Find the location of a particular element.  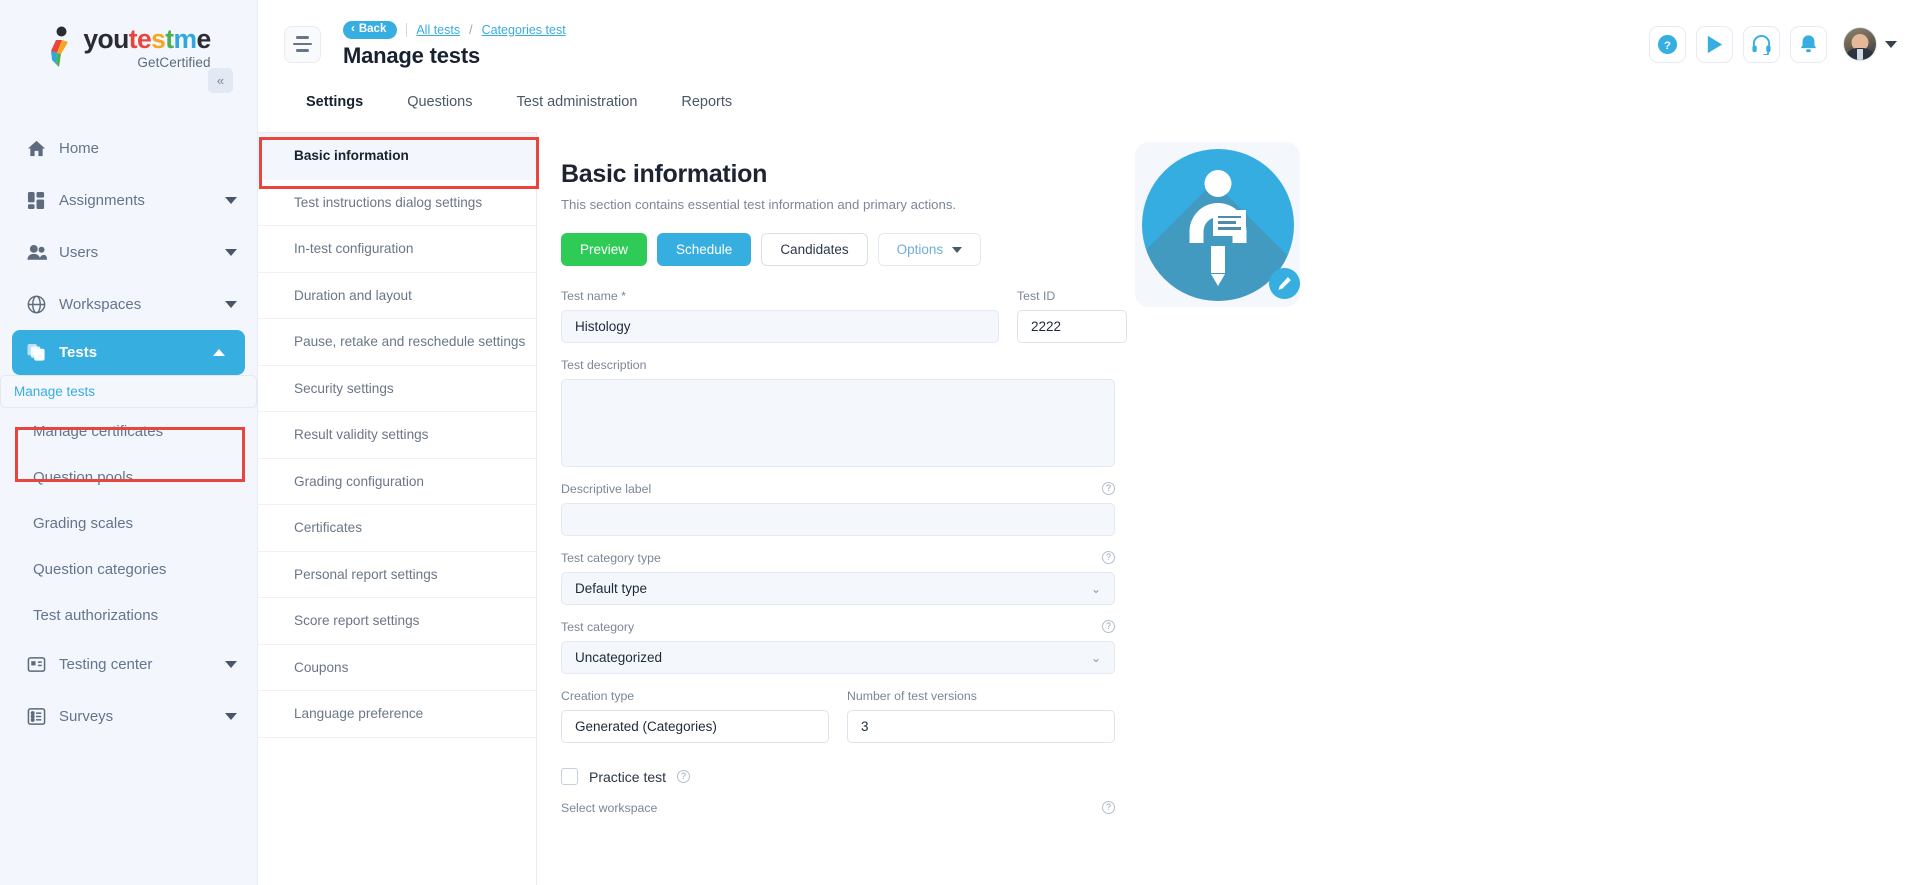

help-button: ? is located at coordinates (1667, 44).